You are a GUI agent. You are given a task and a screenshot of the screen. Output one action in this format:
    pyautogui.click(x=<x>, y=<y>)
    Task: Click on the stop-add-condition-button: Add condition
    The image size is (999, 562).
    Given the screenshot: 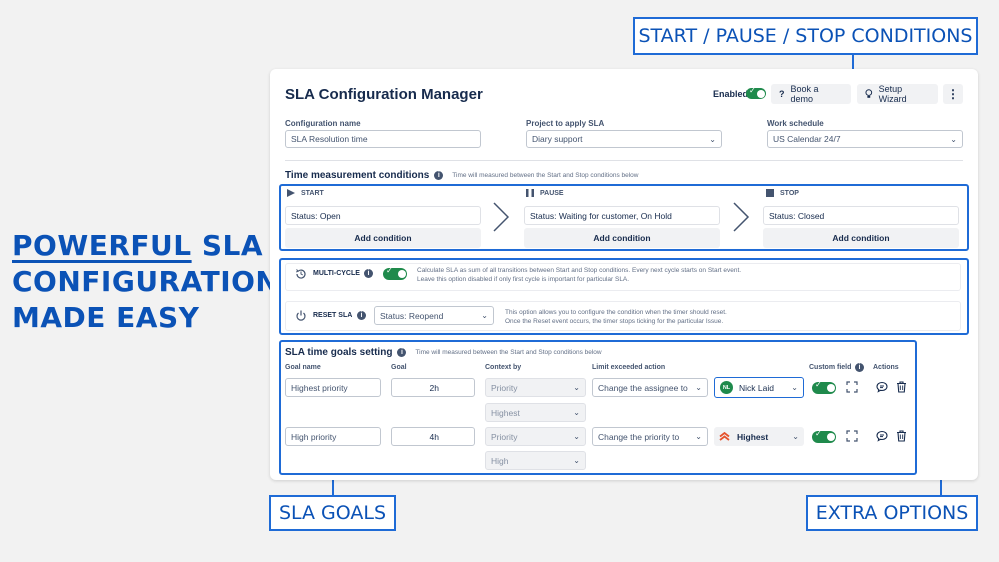 What is the action you would take?
    pyautogui.click(x=861, y=238)
    